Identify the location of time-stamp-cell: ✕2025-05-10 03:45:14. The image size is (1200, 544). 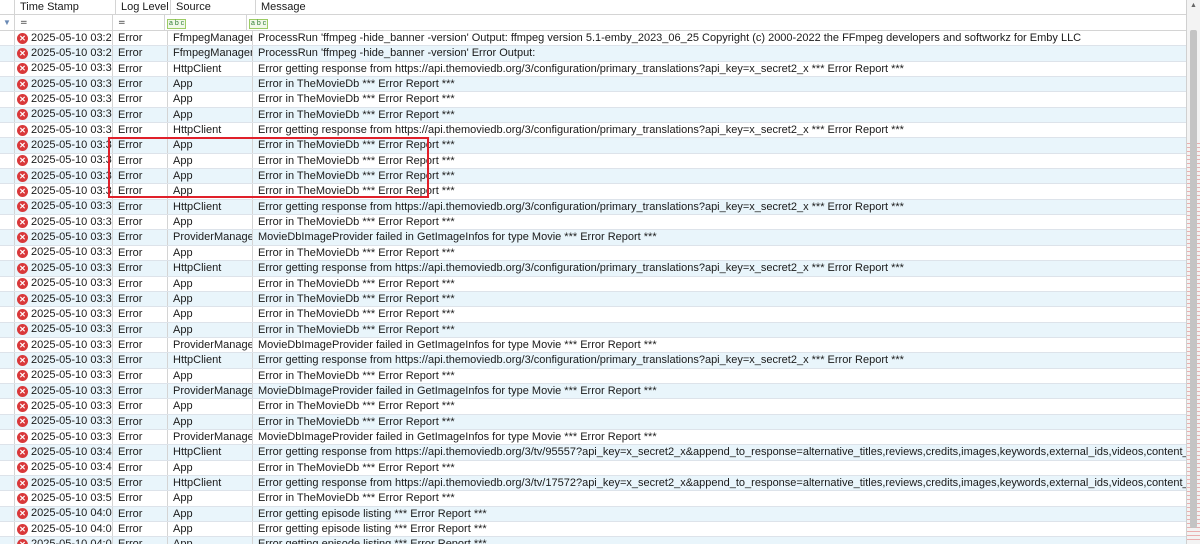
(64, 452).